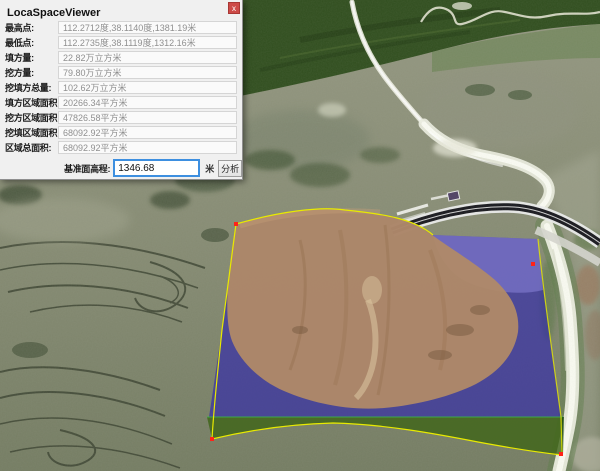  I want to click on stat-row: 最低点: 112.2735度,38.1119度,1312.16米, so click(121, 42).